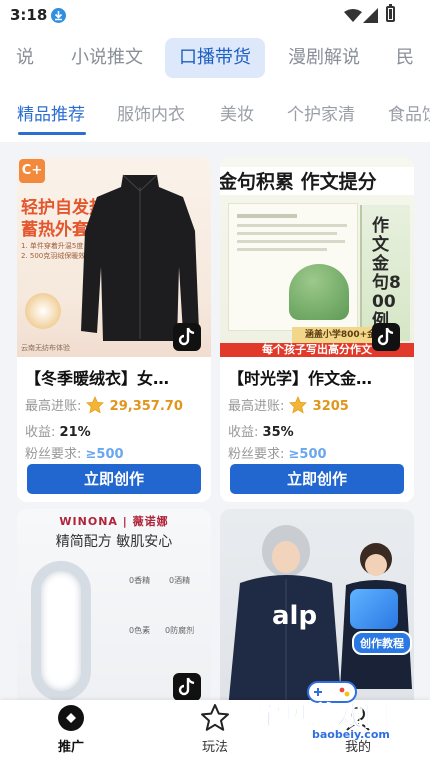 The image size is (430, 764). I want to click on sub-tab-beauty: 美妆, so click(237, 112).